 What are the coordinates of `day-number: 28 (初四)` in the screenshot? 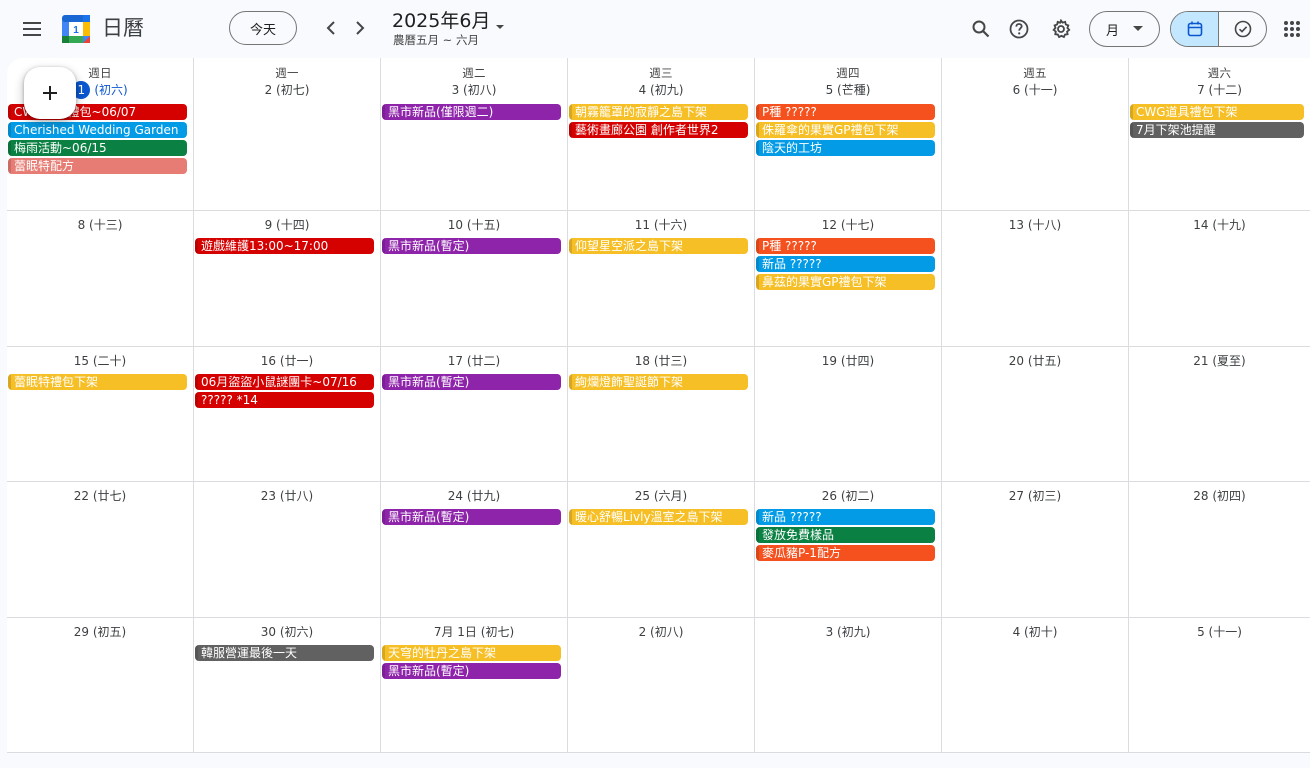 It's located at (1219, 493).